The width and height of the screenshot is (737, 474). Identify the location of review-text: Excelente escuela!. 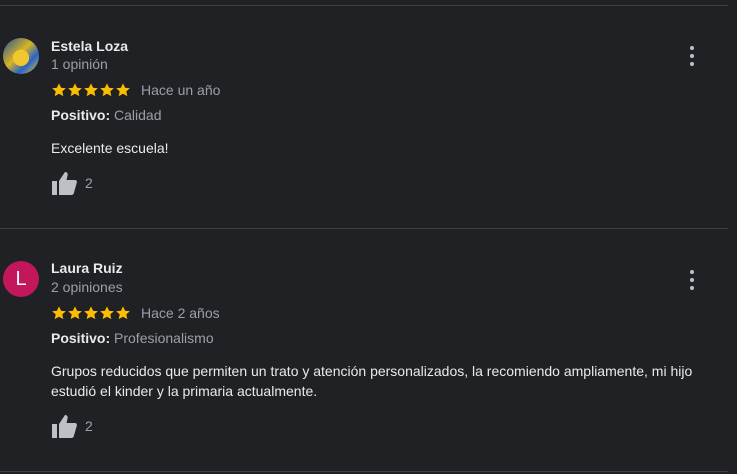
(110, 148).